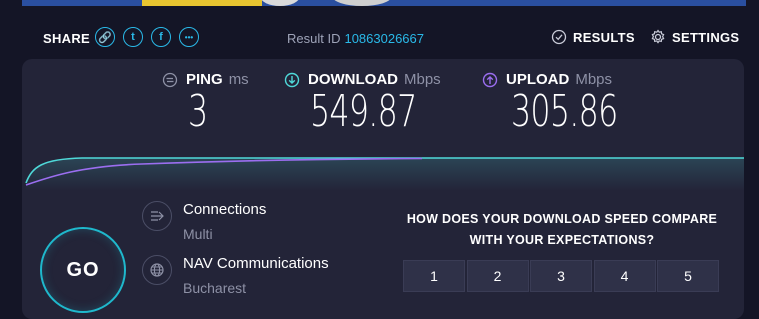  Describe the element at coordinates (198, 234) in the screenshot. I see `connections-mode: Multi` at that location.